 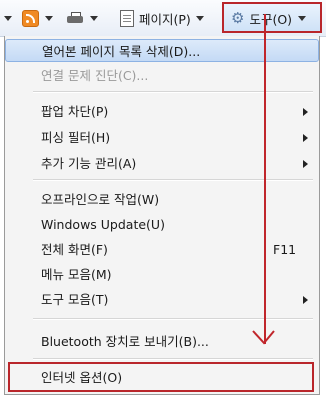 What do you see at coordinates (263, 337) in the screenshot?
I see `down-arrow-icon` at bounding box center [263, 337].